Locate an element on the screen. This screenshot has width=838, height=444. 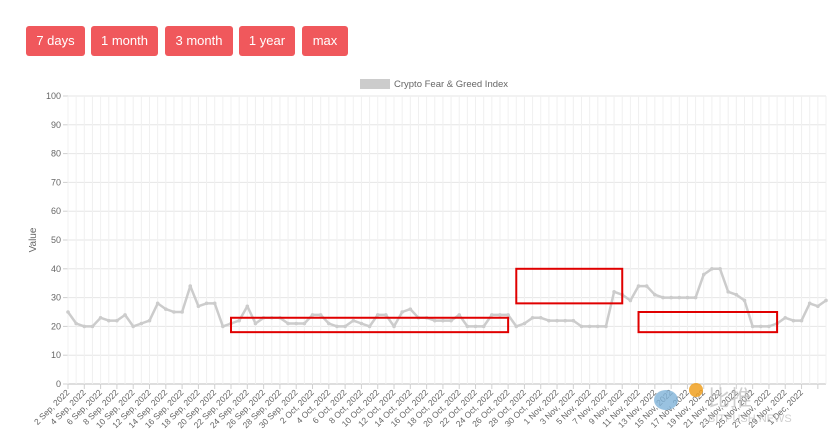
y-tick-label: 20 is located at coordinates (56, 326).